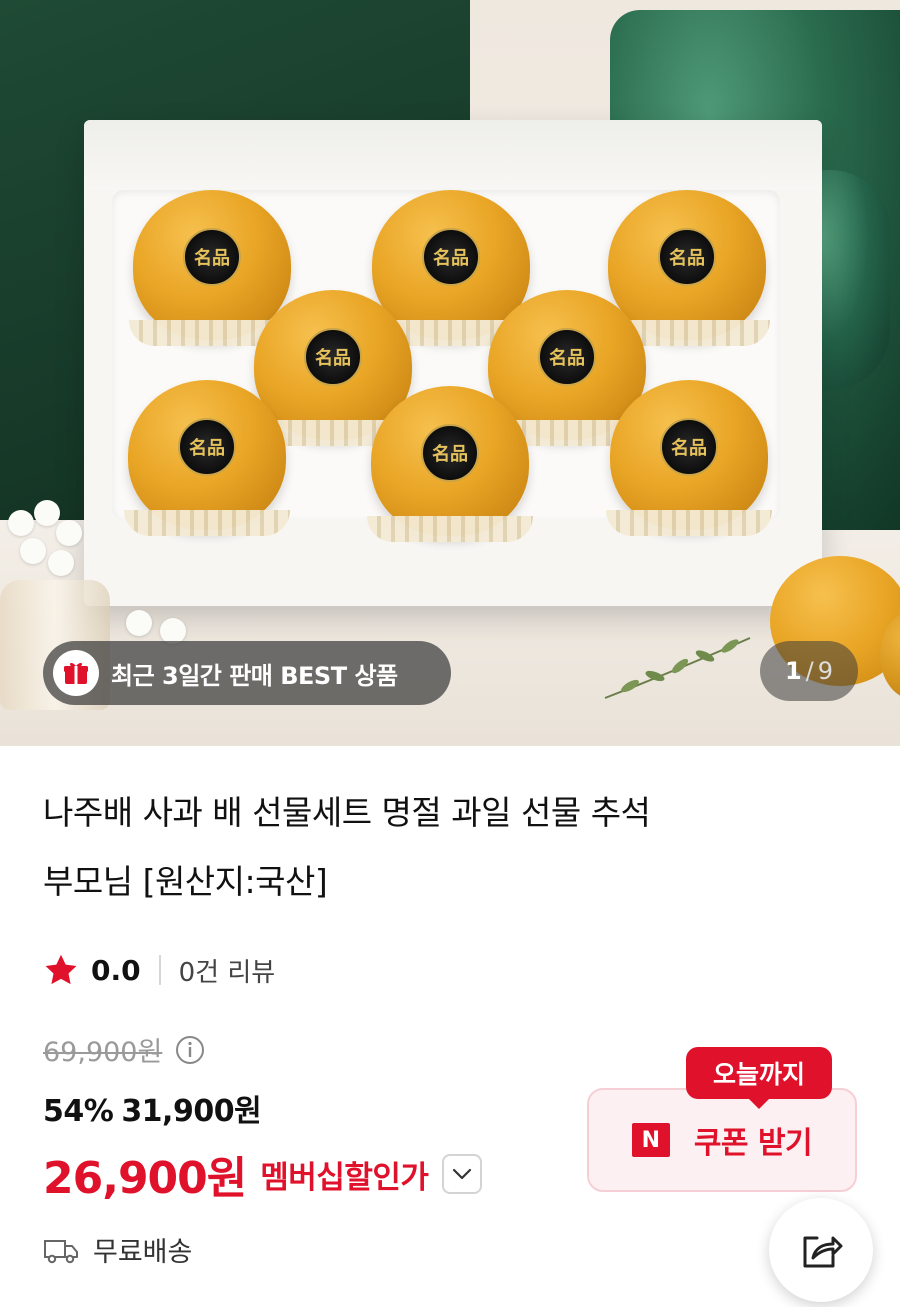  What do you see at coordinates (759, 1078) in the screenshot?
I see `coupon-deadline-tag: 오늘까지` at bounding box center [759, 1078].